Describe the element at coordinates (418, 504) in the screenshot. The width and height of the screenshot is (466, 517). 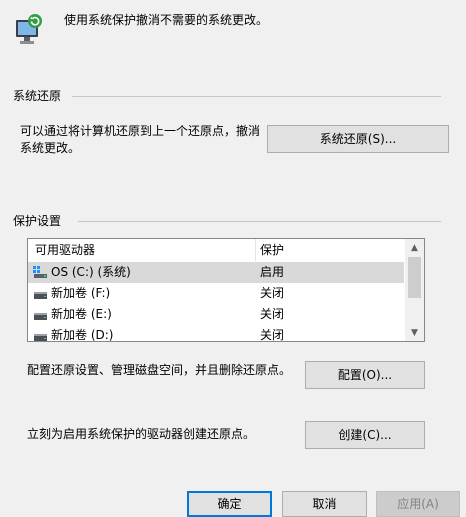
I see `apply-button: 应用(A)` at that location.